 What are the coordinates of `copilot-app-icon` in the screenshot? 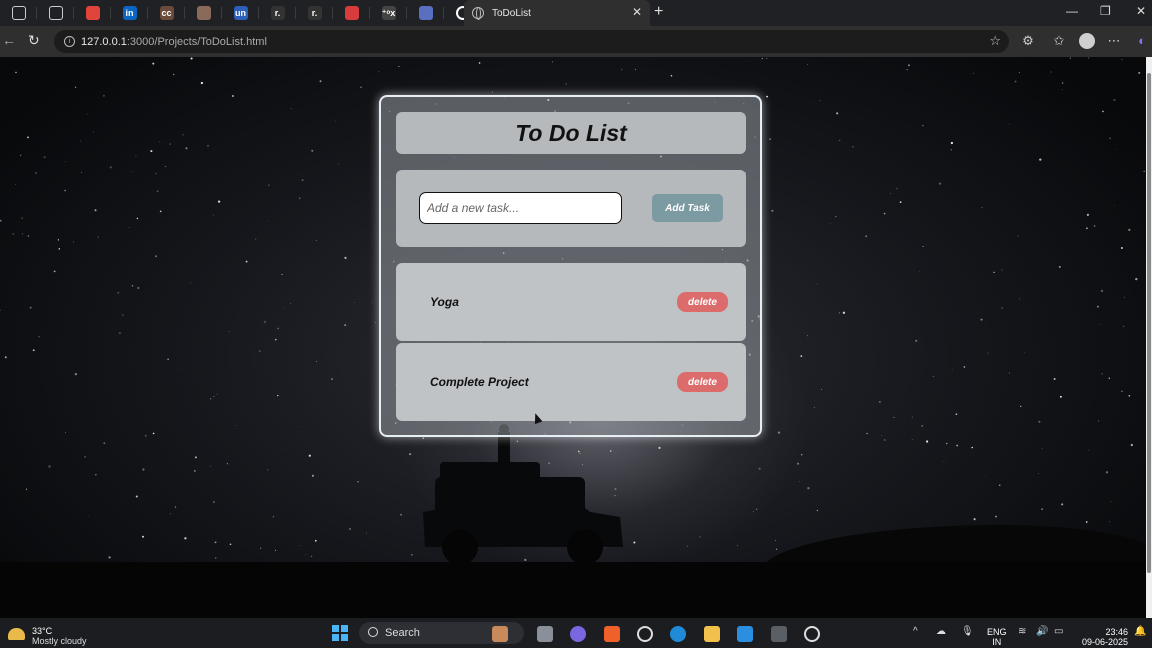 It's located at (578, 634).